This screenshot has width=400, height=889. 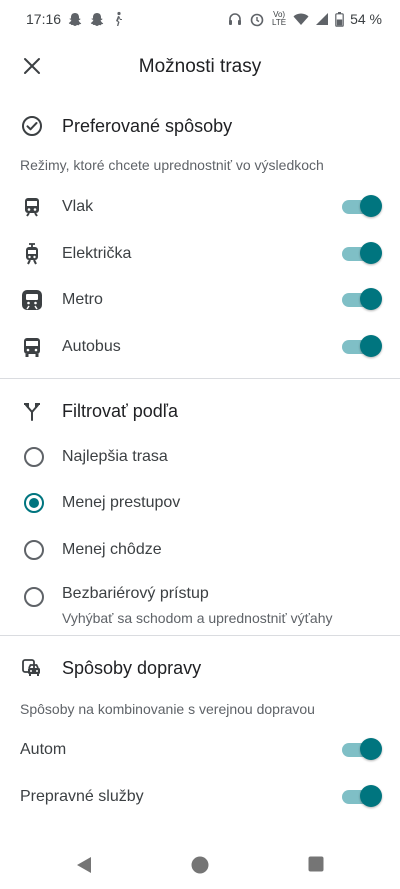 What do you see at coordinates (32, 126) in the screenshot?
I see `check-circle-icon` at bounding box center [32, 126].